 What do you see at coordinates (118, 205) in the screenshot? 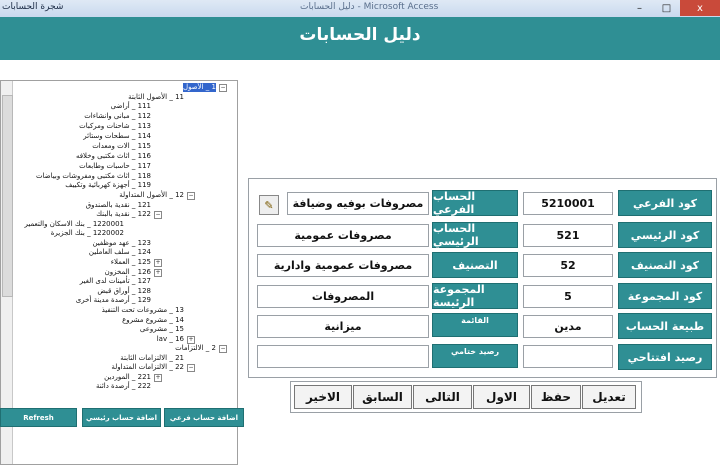
I see `tree-node: 121 _ نقدية بالصندوق` at bounding box center [118, 205].